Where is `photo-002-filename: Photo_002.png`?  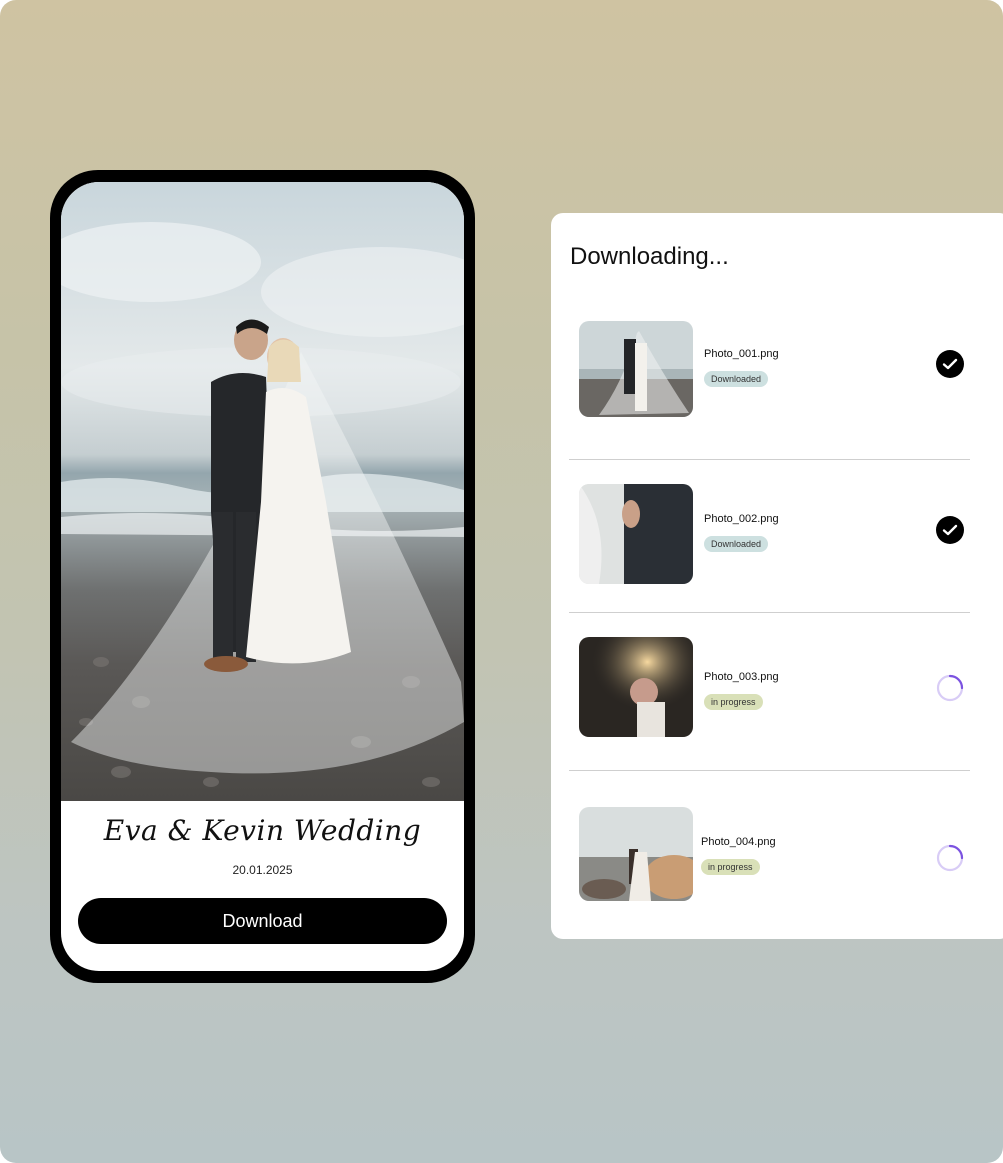 photo-002-filename: Photo_002.png is located at coordinates (741, 519).